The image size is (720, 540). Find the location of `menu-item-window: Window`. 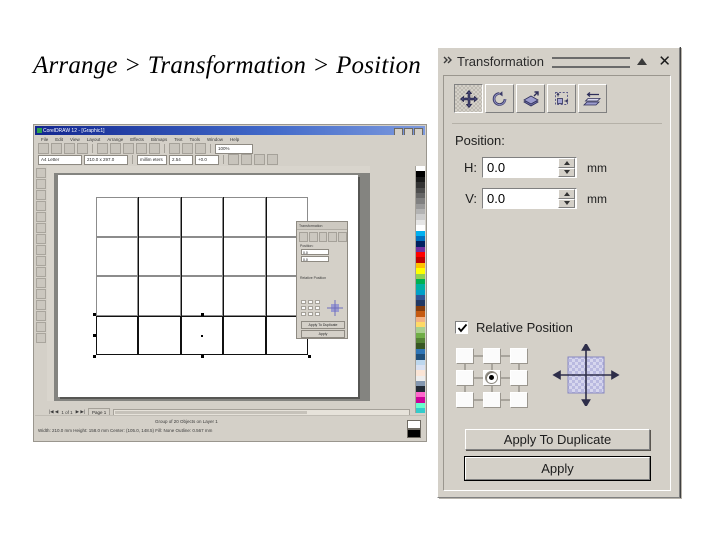

menu-item-window: Window is located at coordinates (215, 139).